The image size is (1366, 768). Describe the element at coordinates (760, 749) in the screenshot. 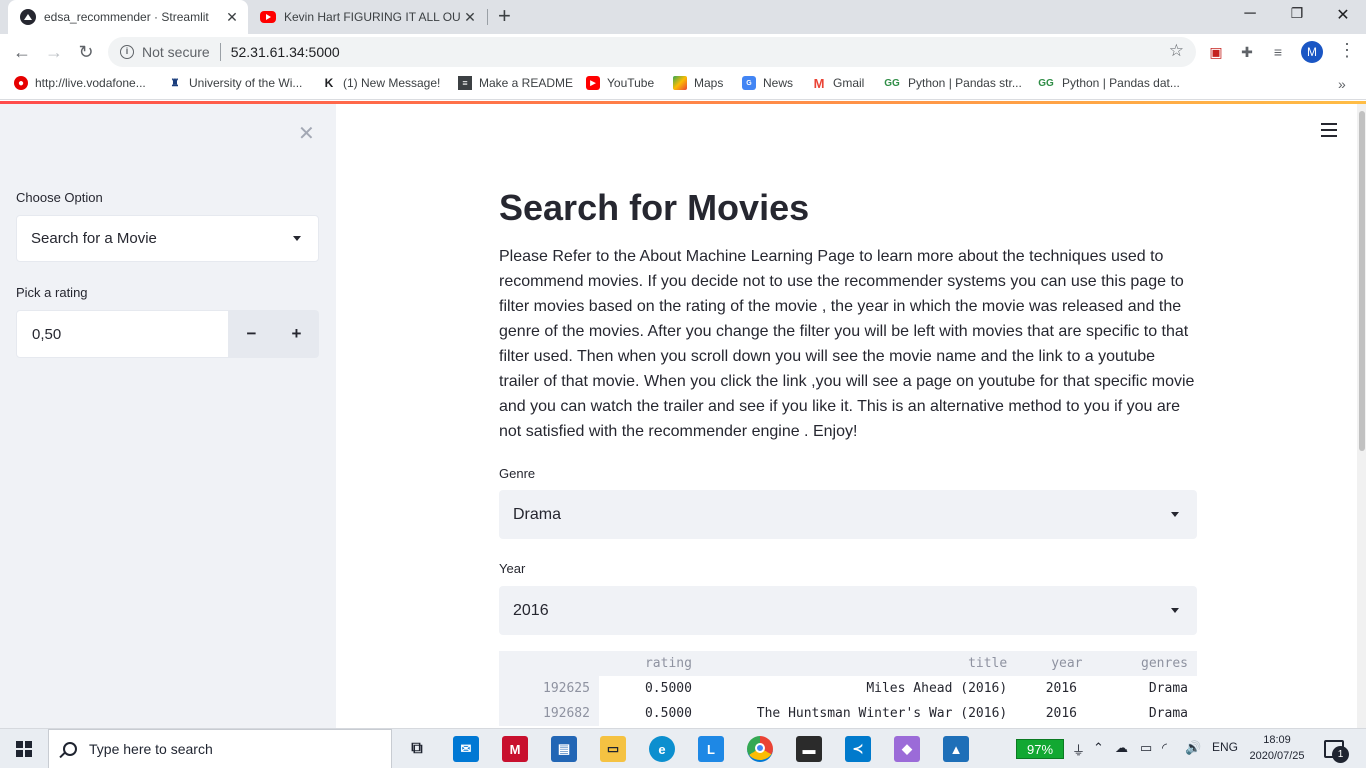

I see `chrome-icon` at that location.